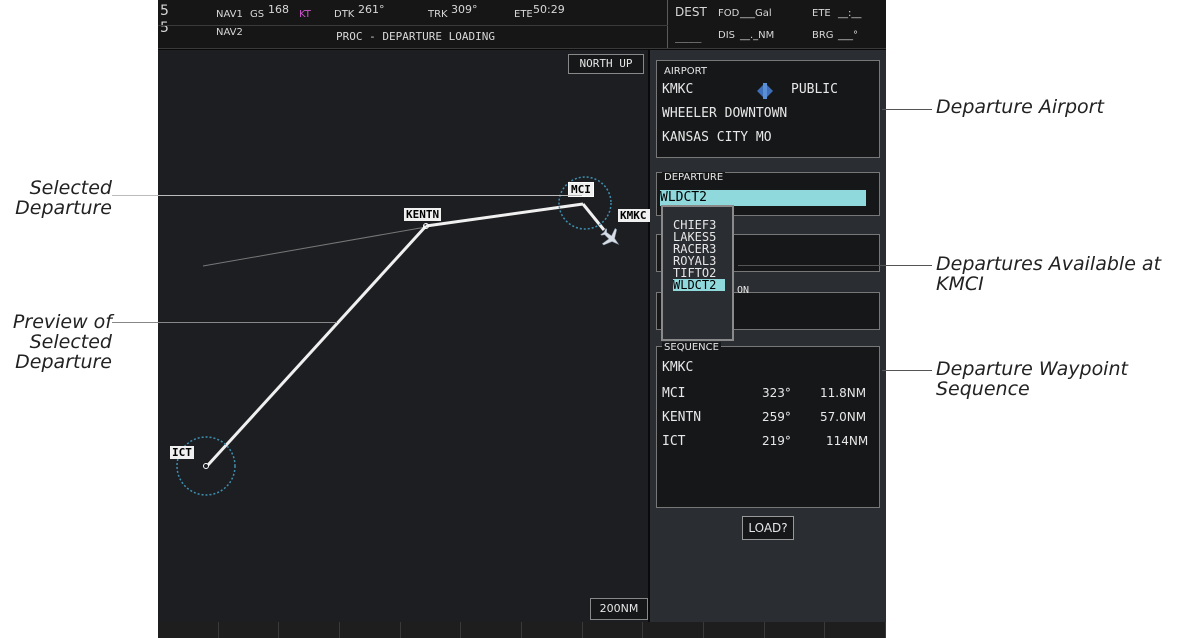 The height and width of the screenshot is (638, 1186). I want to click on brg-label: BRG, so click(823, 35).